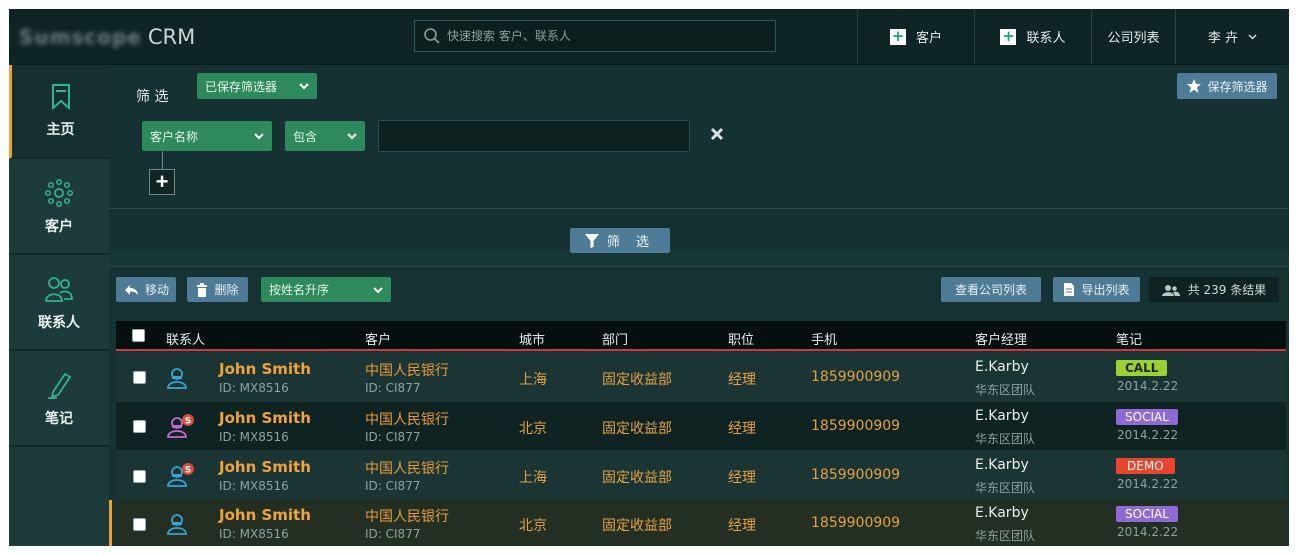  I want to click on column-header-title: 职位, so click(741, 338).